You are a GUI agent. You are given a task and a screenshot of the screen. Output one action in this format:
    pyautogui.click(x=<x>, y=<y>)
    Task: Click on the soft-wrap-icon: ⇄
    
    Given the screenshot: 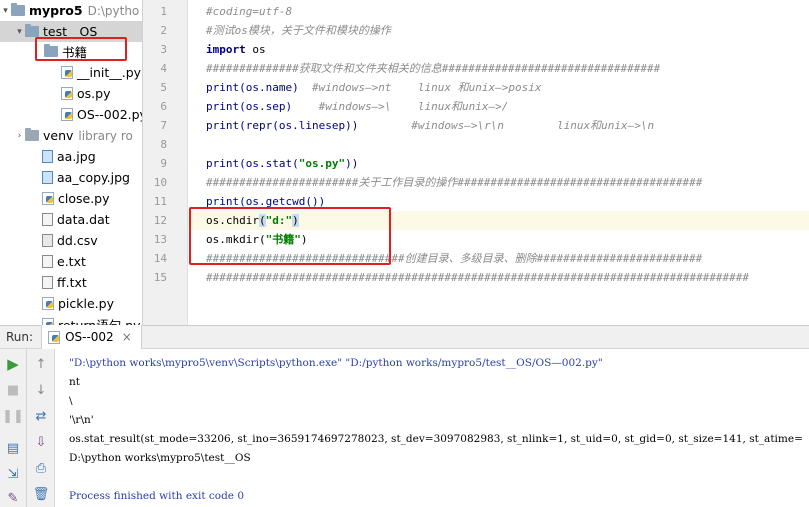 What is the action you would take?
    pyautogui.click(x=41, y=416)
    